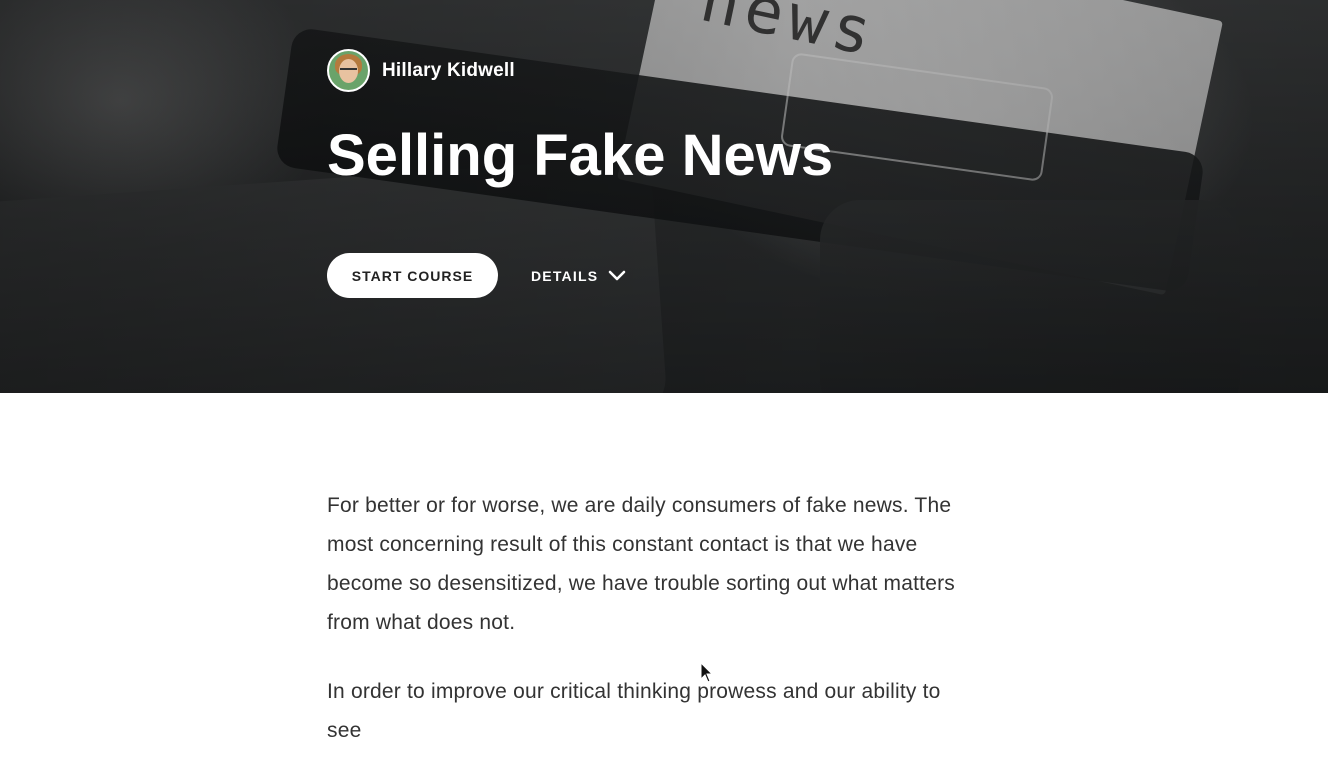 The width and height of the screenshot is (1328, 780). What do you see at coordinates (580, 155) in the screenshot?
I see `course-title: Selling Fake News` at bounding box center [580, 155].